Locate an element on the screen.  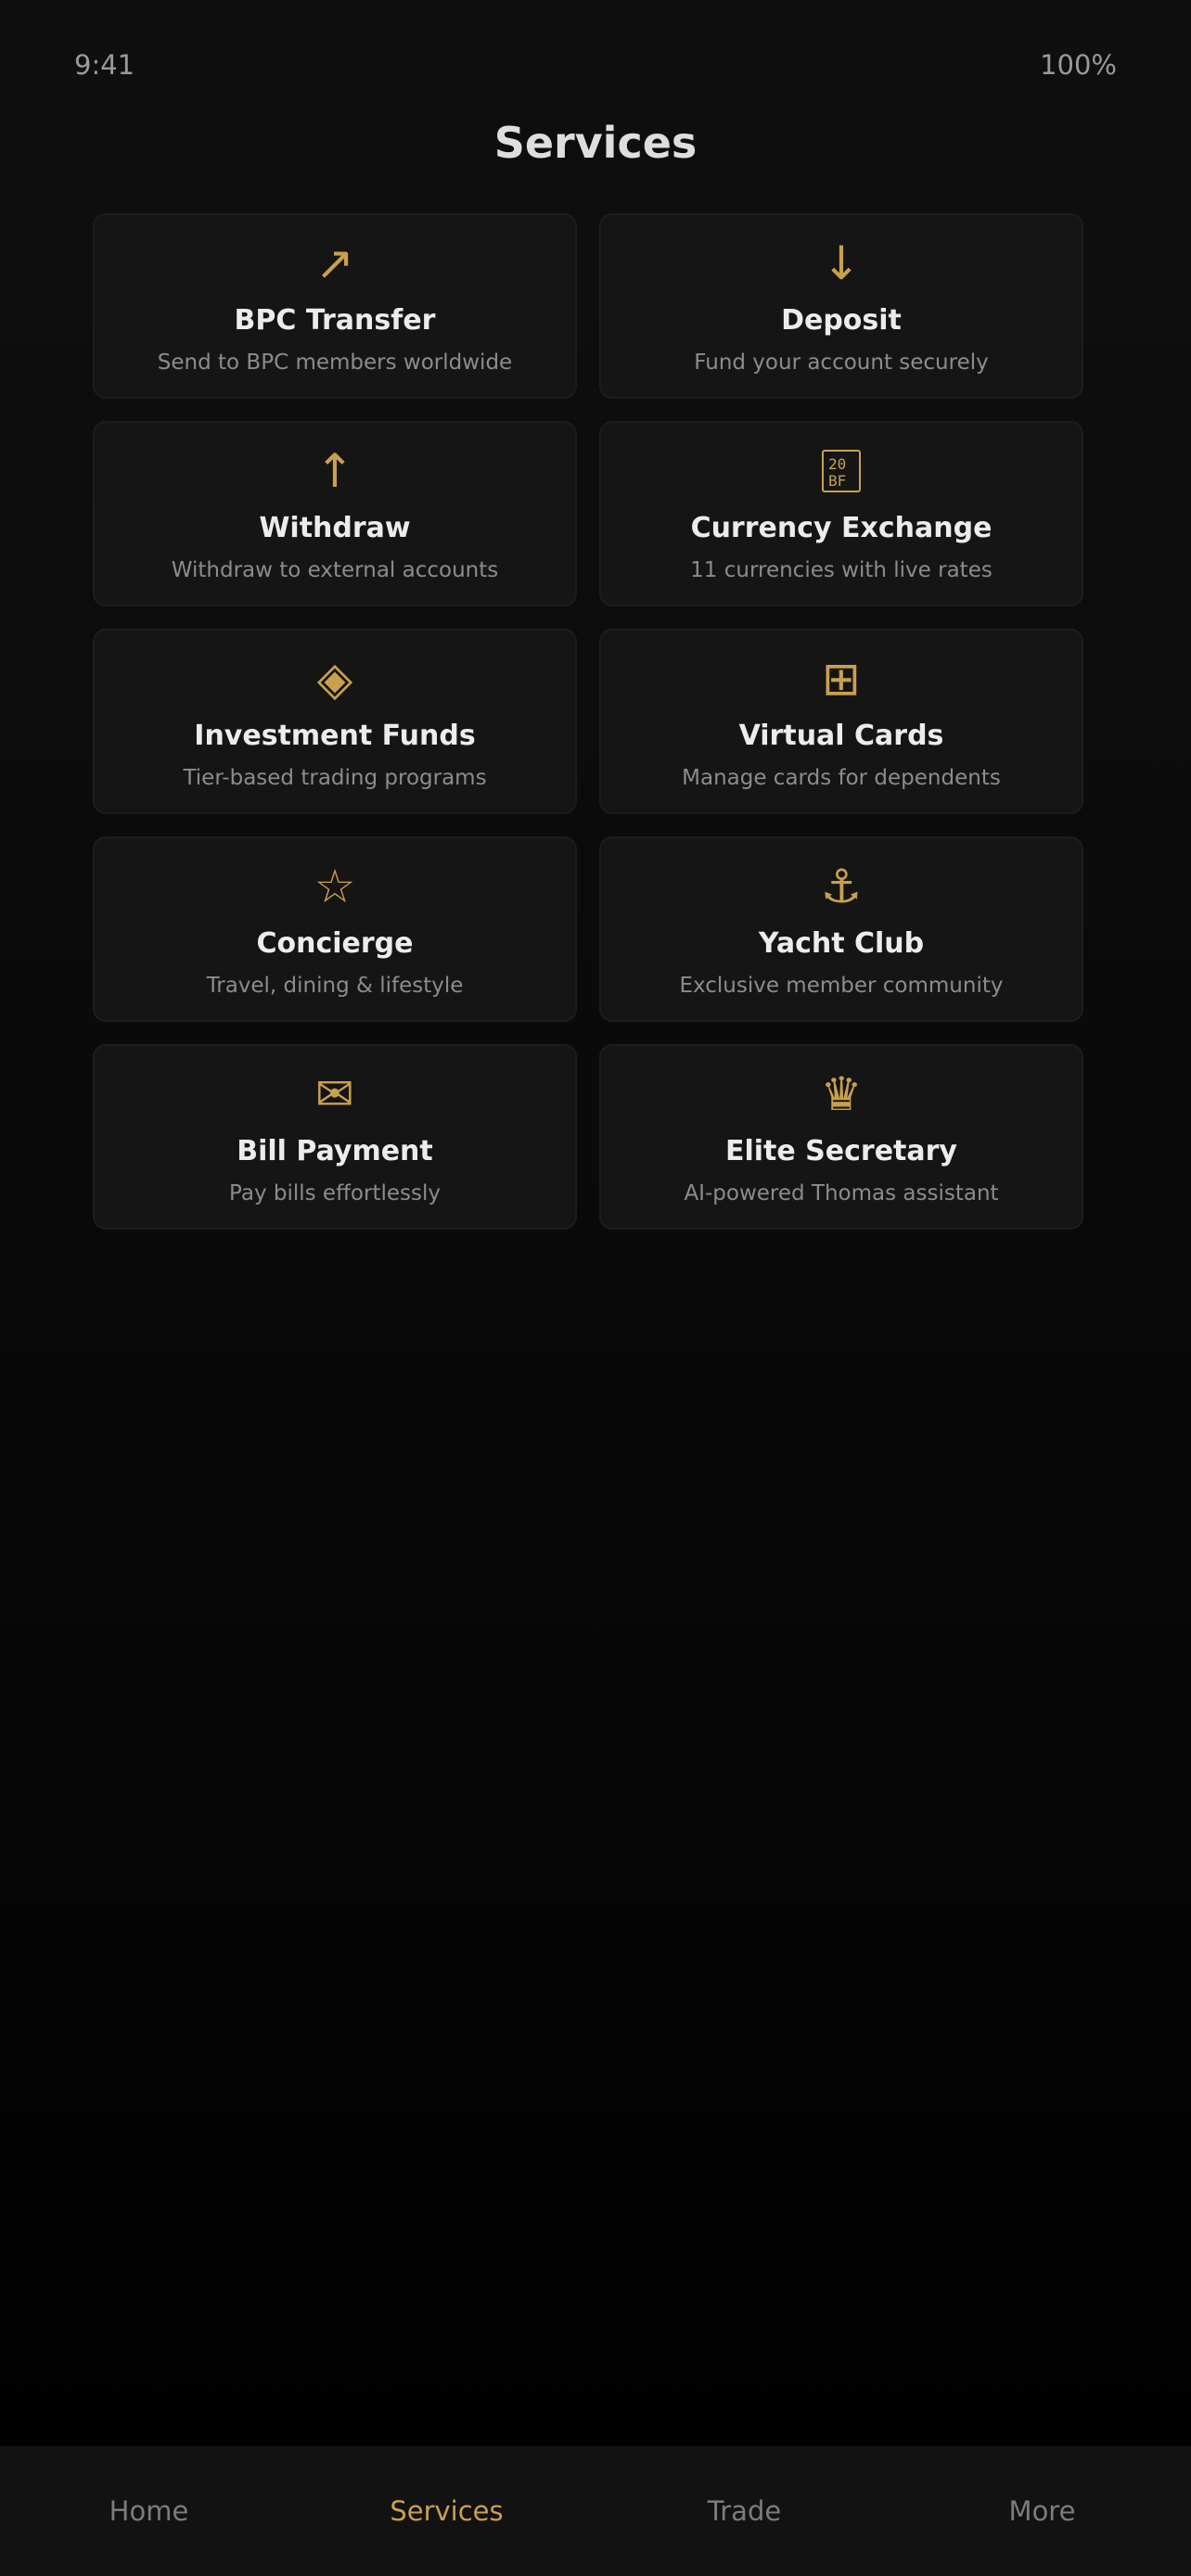
currency-exchange-icon: 20 BF is located at coordinates (841, 471).